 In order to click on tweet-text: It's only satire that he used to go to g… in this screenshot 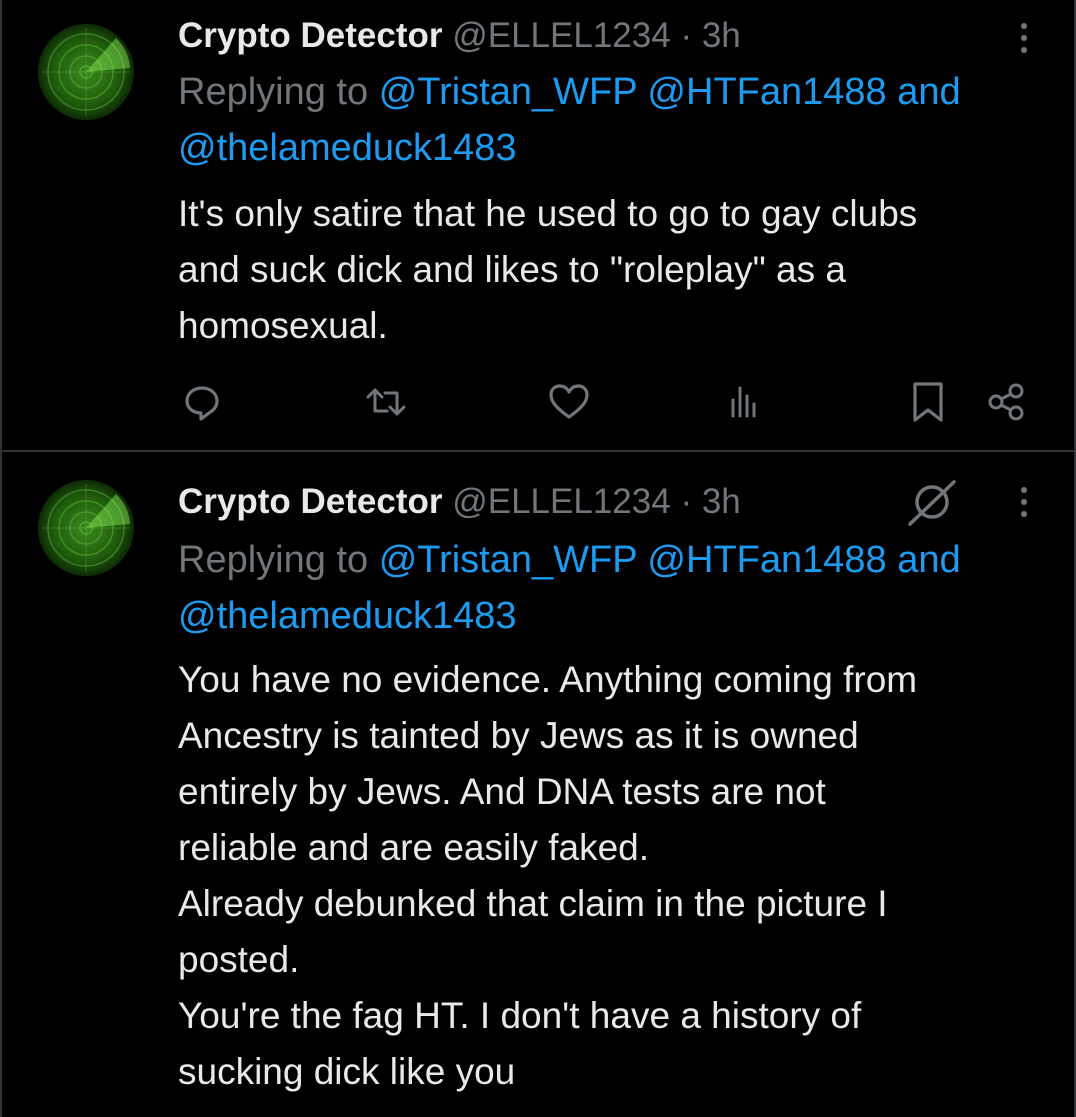, I will do `click(548, 269)`.